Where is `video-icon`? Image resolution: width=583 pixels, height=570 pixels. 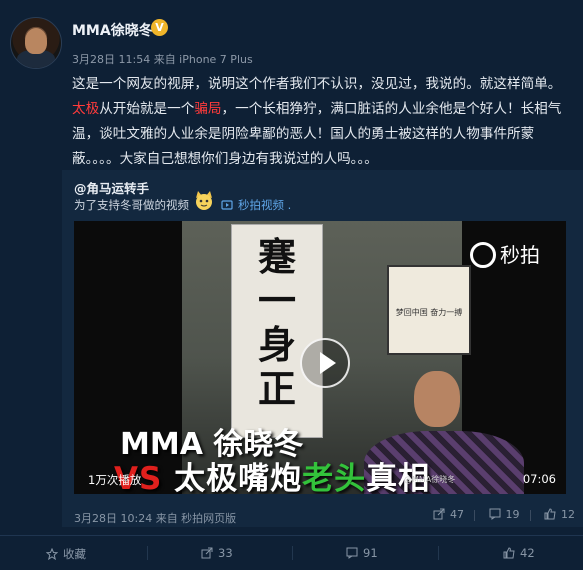 video-icon is located at coordinates (227, 205).